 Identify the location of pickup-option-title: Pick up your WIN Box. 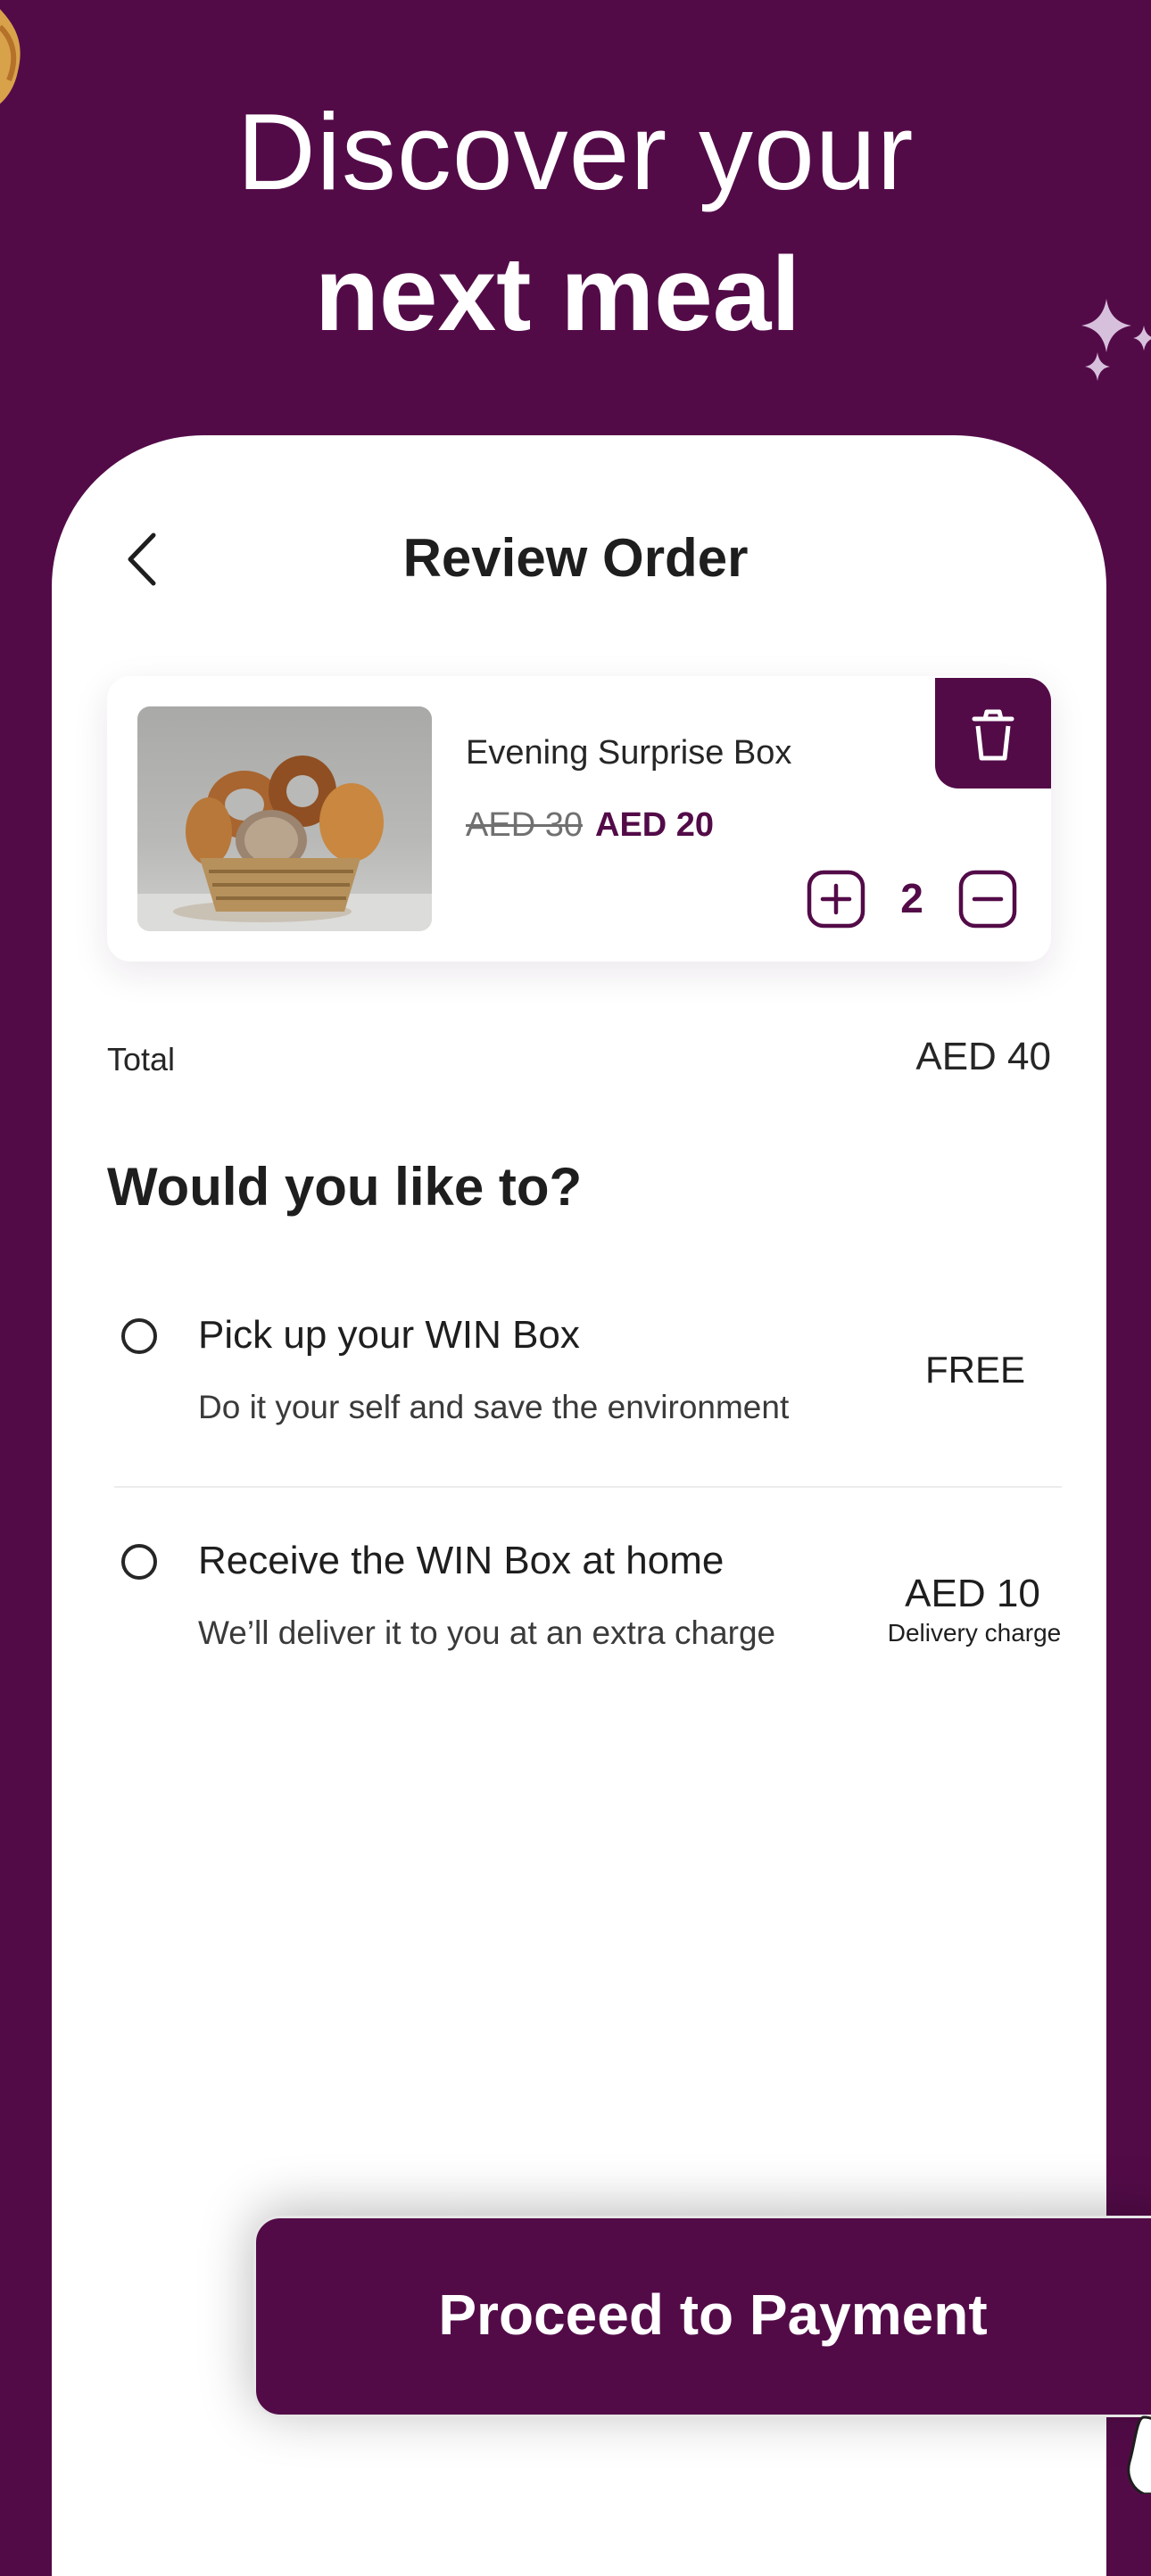
(389, 1336).